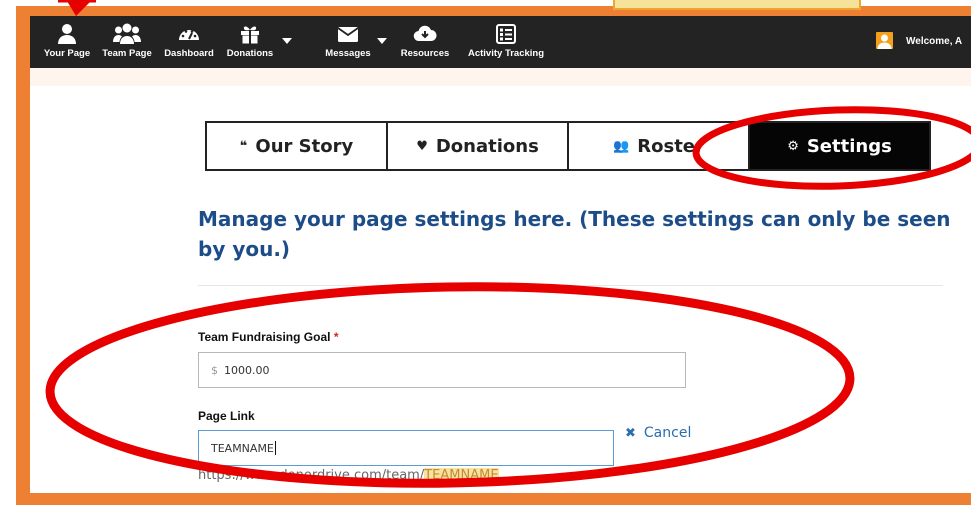 This screenshot has height=505, width=971. I want to click on nav-messages: Messages, so click(348, 40).